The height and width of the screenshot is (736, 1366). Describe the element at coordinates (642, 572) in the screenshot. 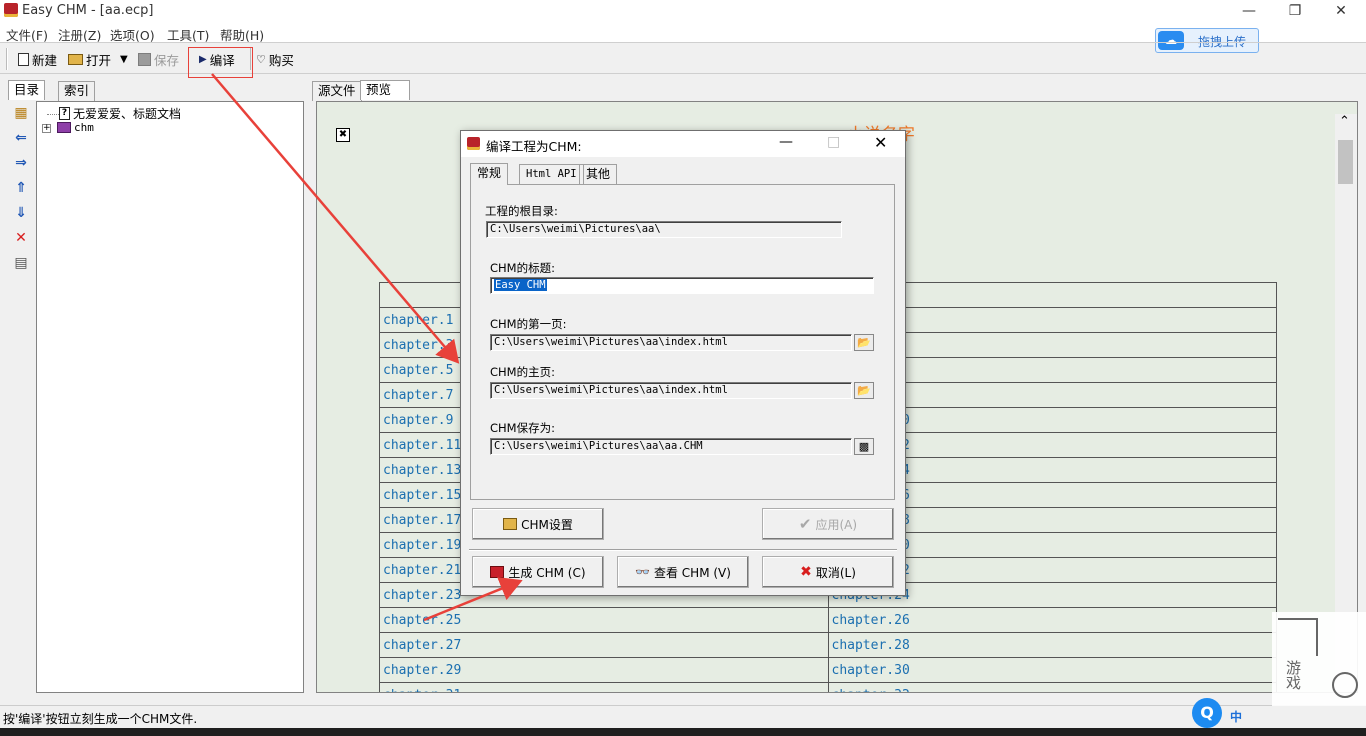

I see `glasses-icon: 👓` at that location.